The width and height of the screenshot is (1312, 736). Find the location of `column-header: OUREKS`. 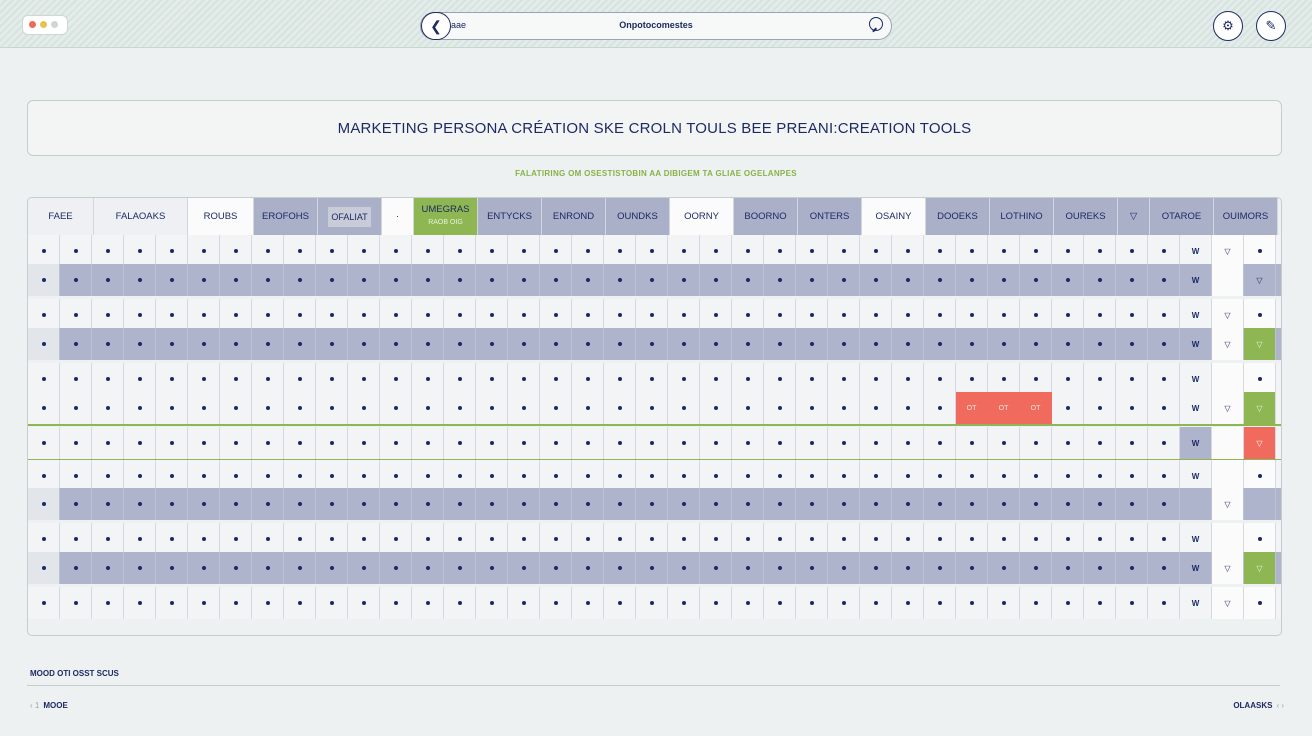

column-header: OUREKS is located at coordinates (1086, 216).